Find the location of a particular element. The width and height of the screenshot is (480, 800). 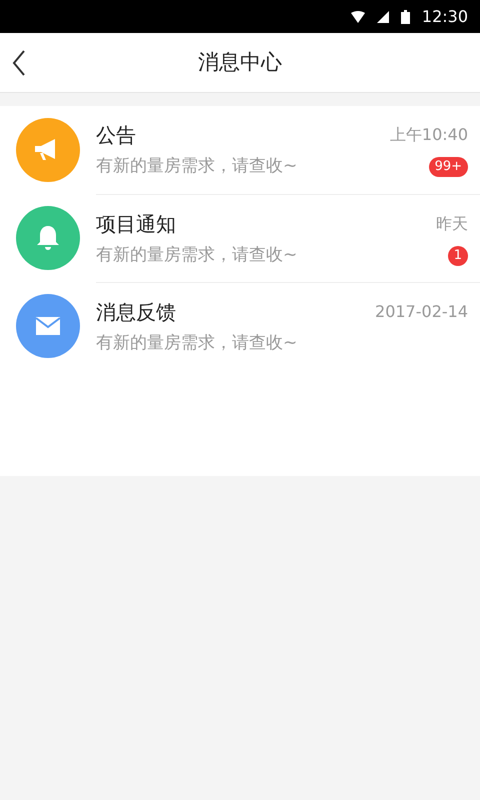

message-item: 项目通知 昨天 有新的量房需求，请查收~ 1 is located at coordinates (240, 238).